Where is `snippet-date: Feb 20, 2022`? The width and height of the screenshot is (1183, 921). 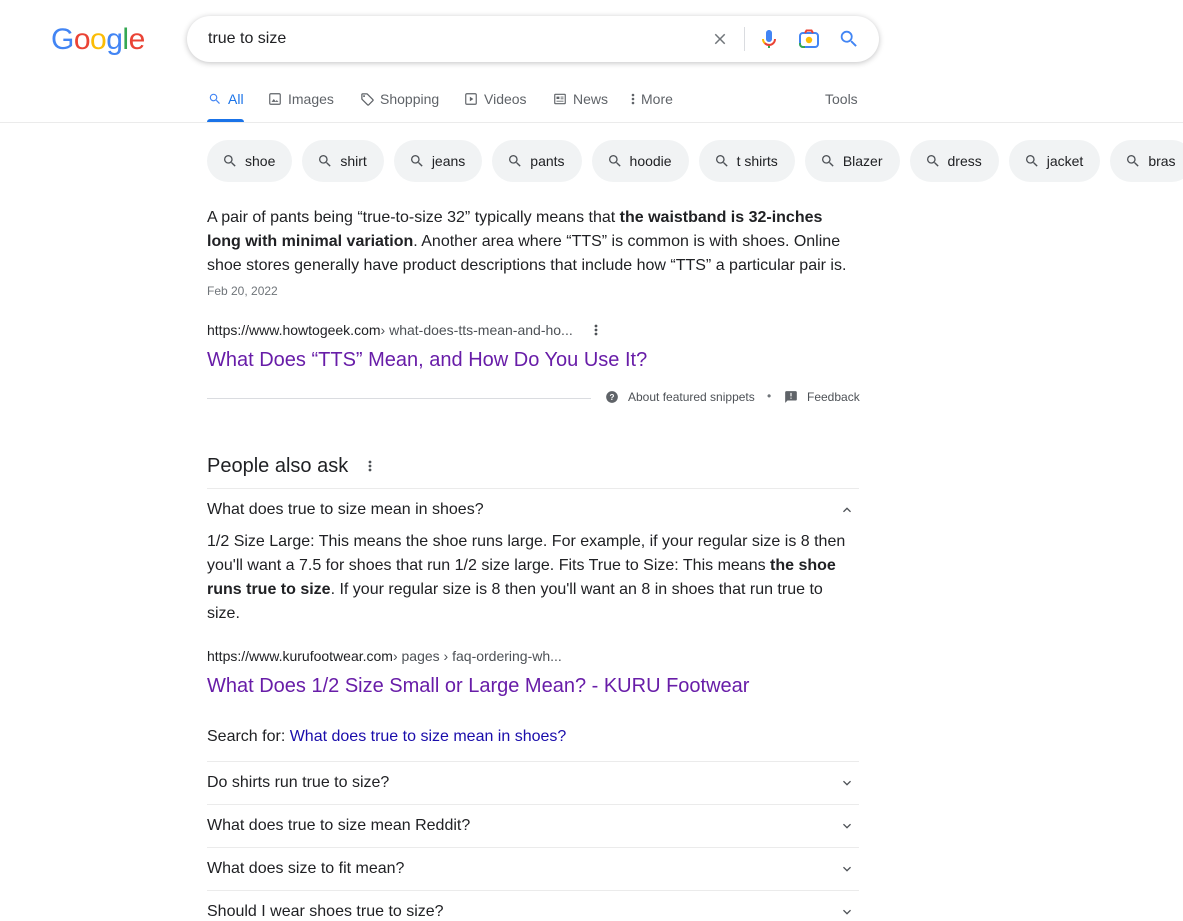 snippet-date: Feb 20, 2022 is located at coordinates (242, 291).